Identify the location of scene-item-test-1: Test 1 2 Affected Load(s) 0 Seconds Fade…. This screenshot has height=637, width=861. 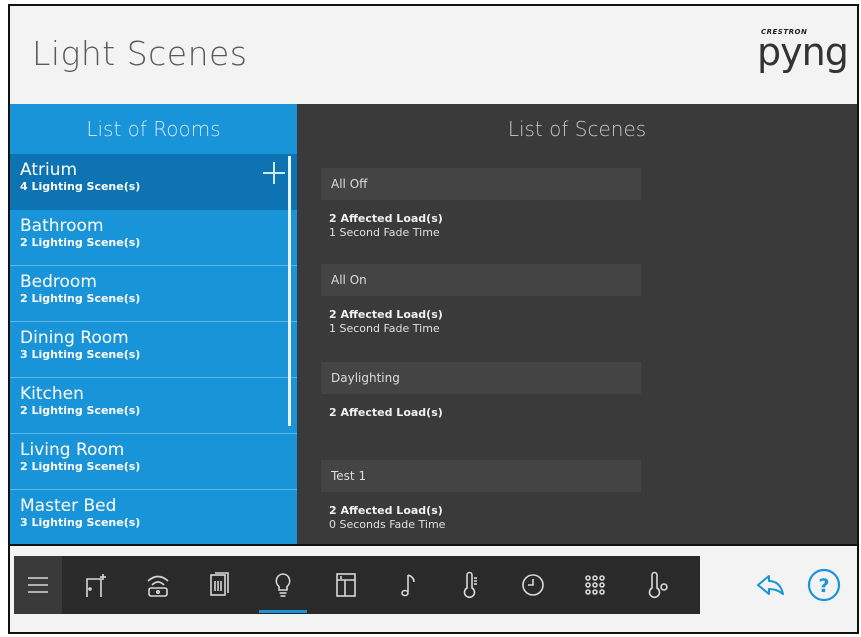
(481, 496).